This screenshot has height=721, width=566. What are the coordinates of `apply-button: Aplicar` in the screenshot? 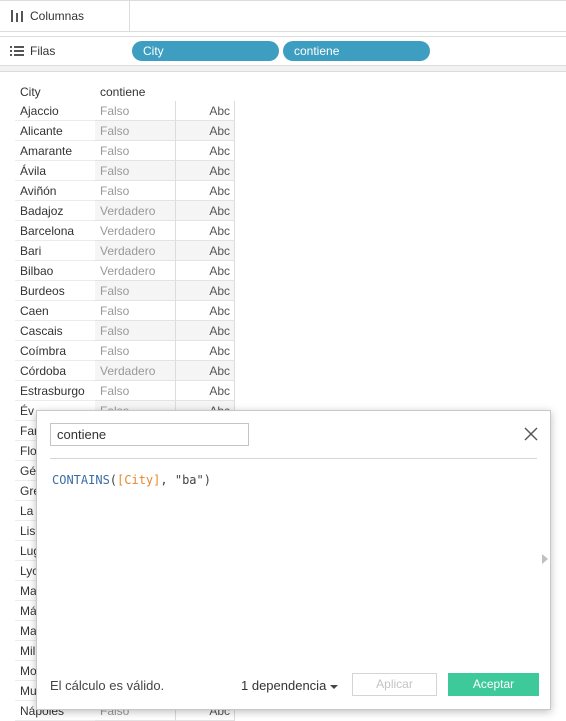 It's located at (394, 684).